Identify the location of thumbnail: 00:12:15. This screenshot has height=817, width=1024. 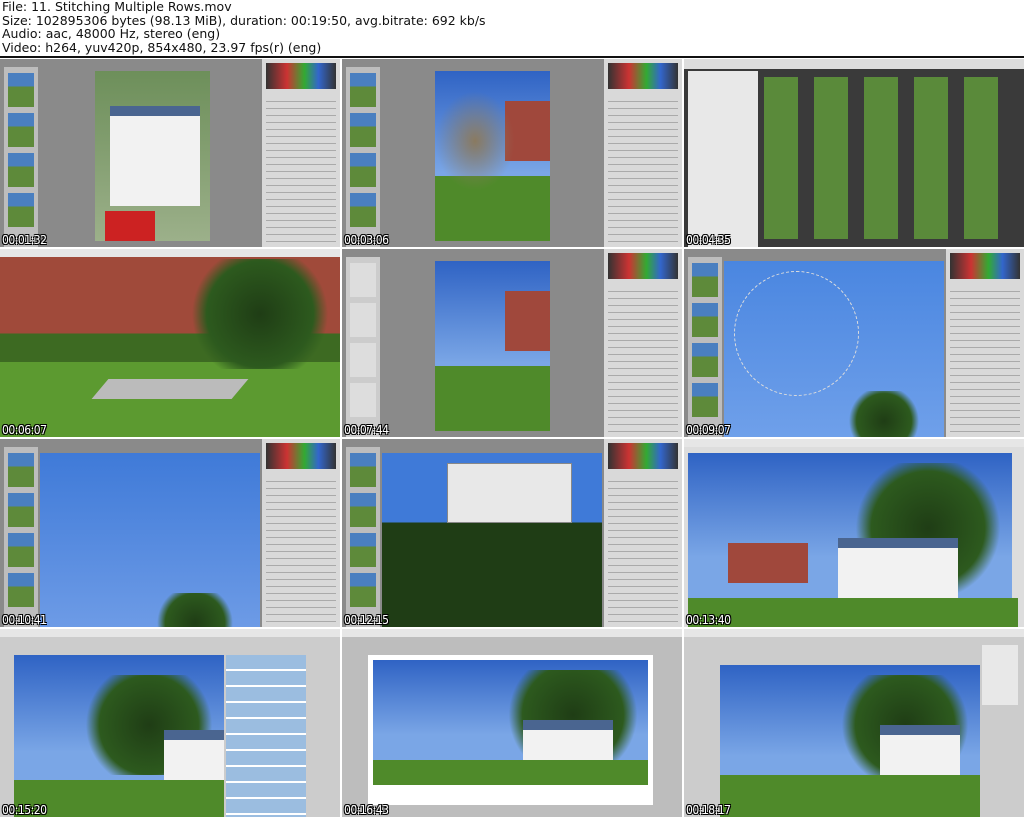
(512, 533).